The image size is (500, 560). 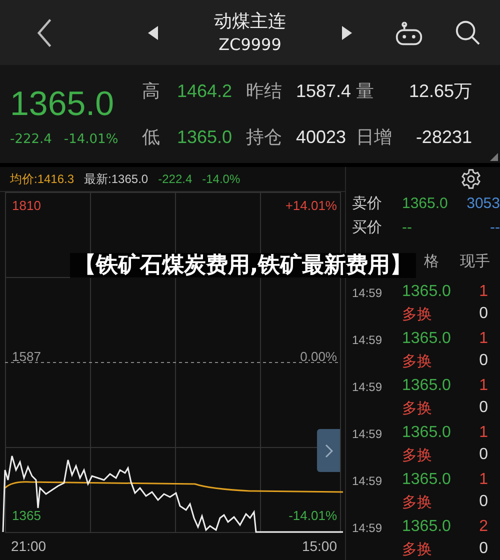 What do you see at coordinates (494, 227) in the screenshot?
I see `order-volume: --` at bounding box center [494, 227].